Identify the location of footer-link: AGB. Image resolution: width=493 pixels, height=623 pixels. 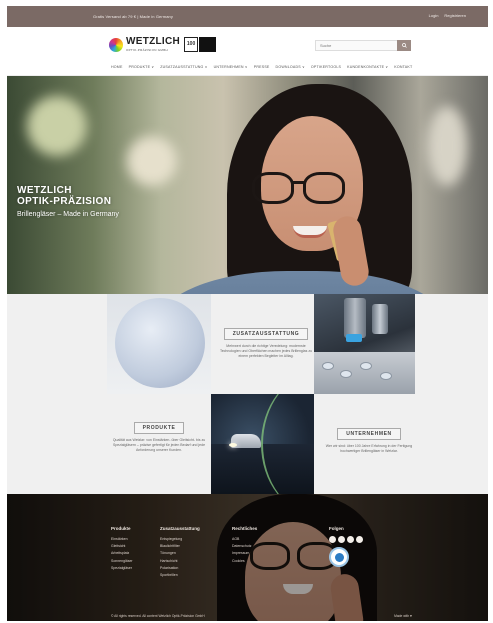
(244, 539).